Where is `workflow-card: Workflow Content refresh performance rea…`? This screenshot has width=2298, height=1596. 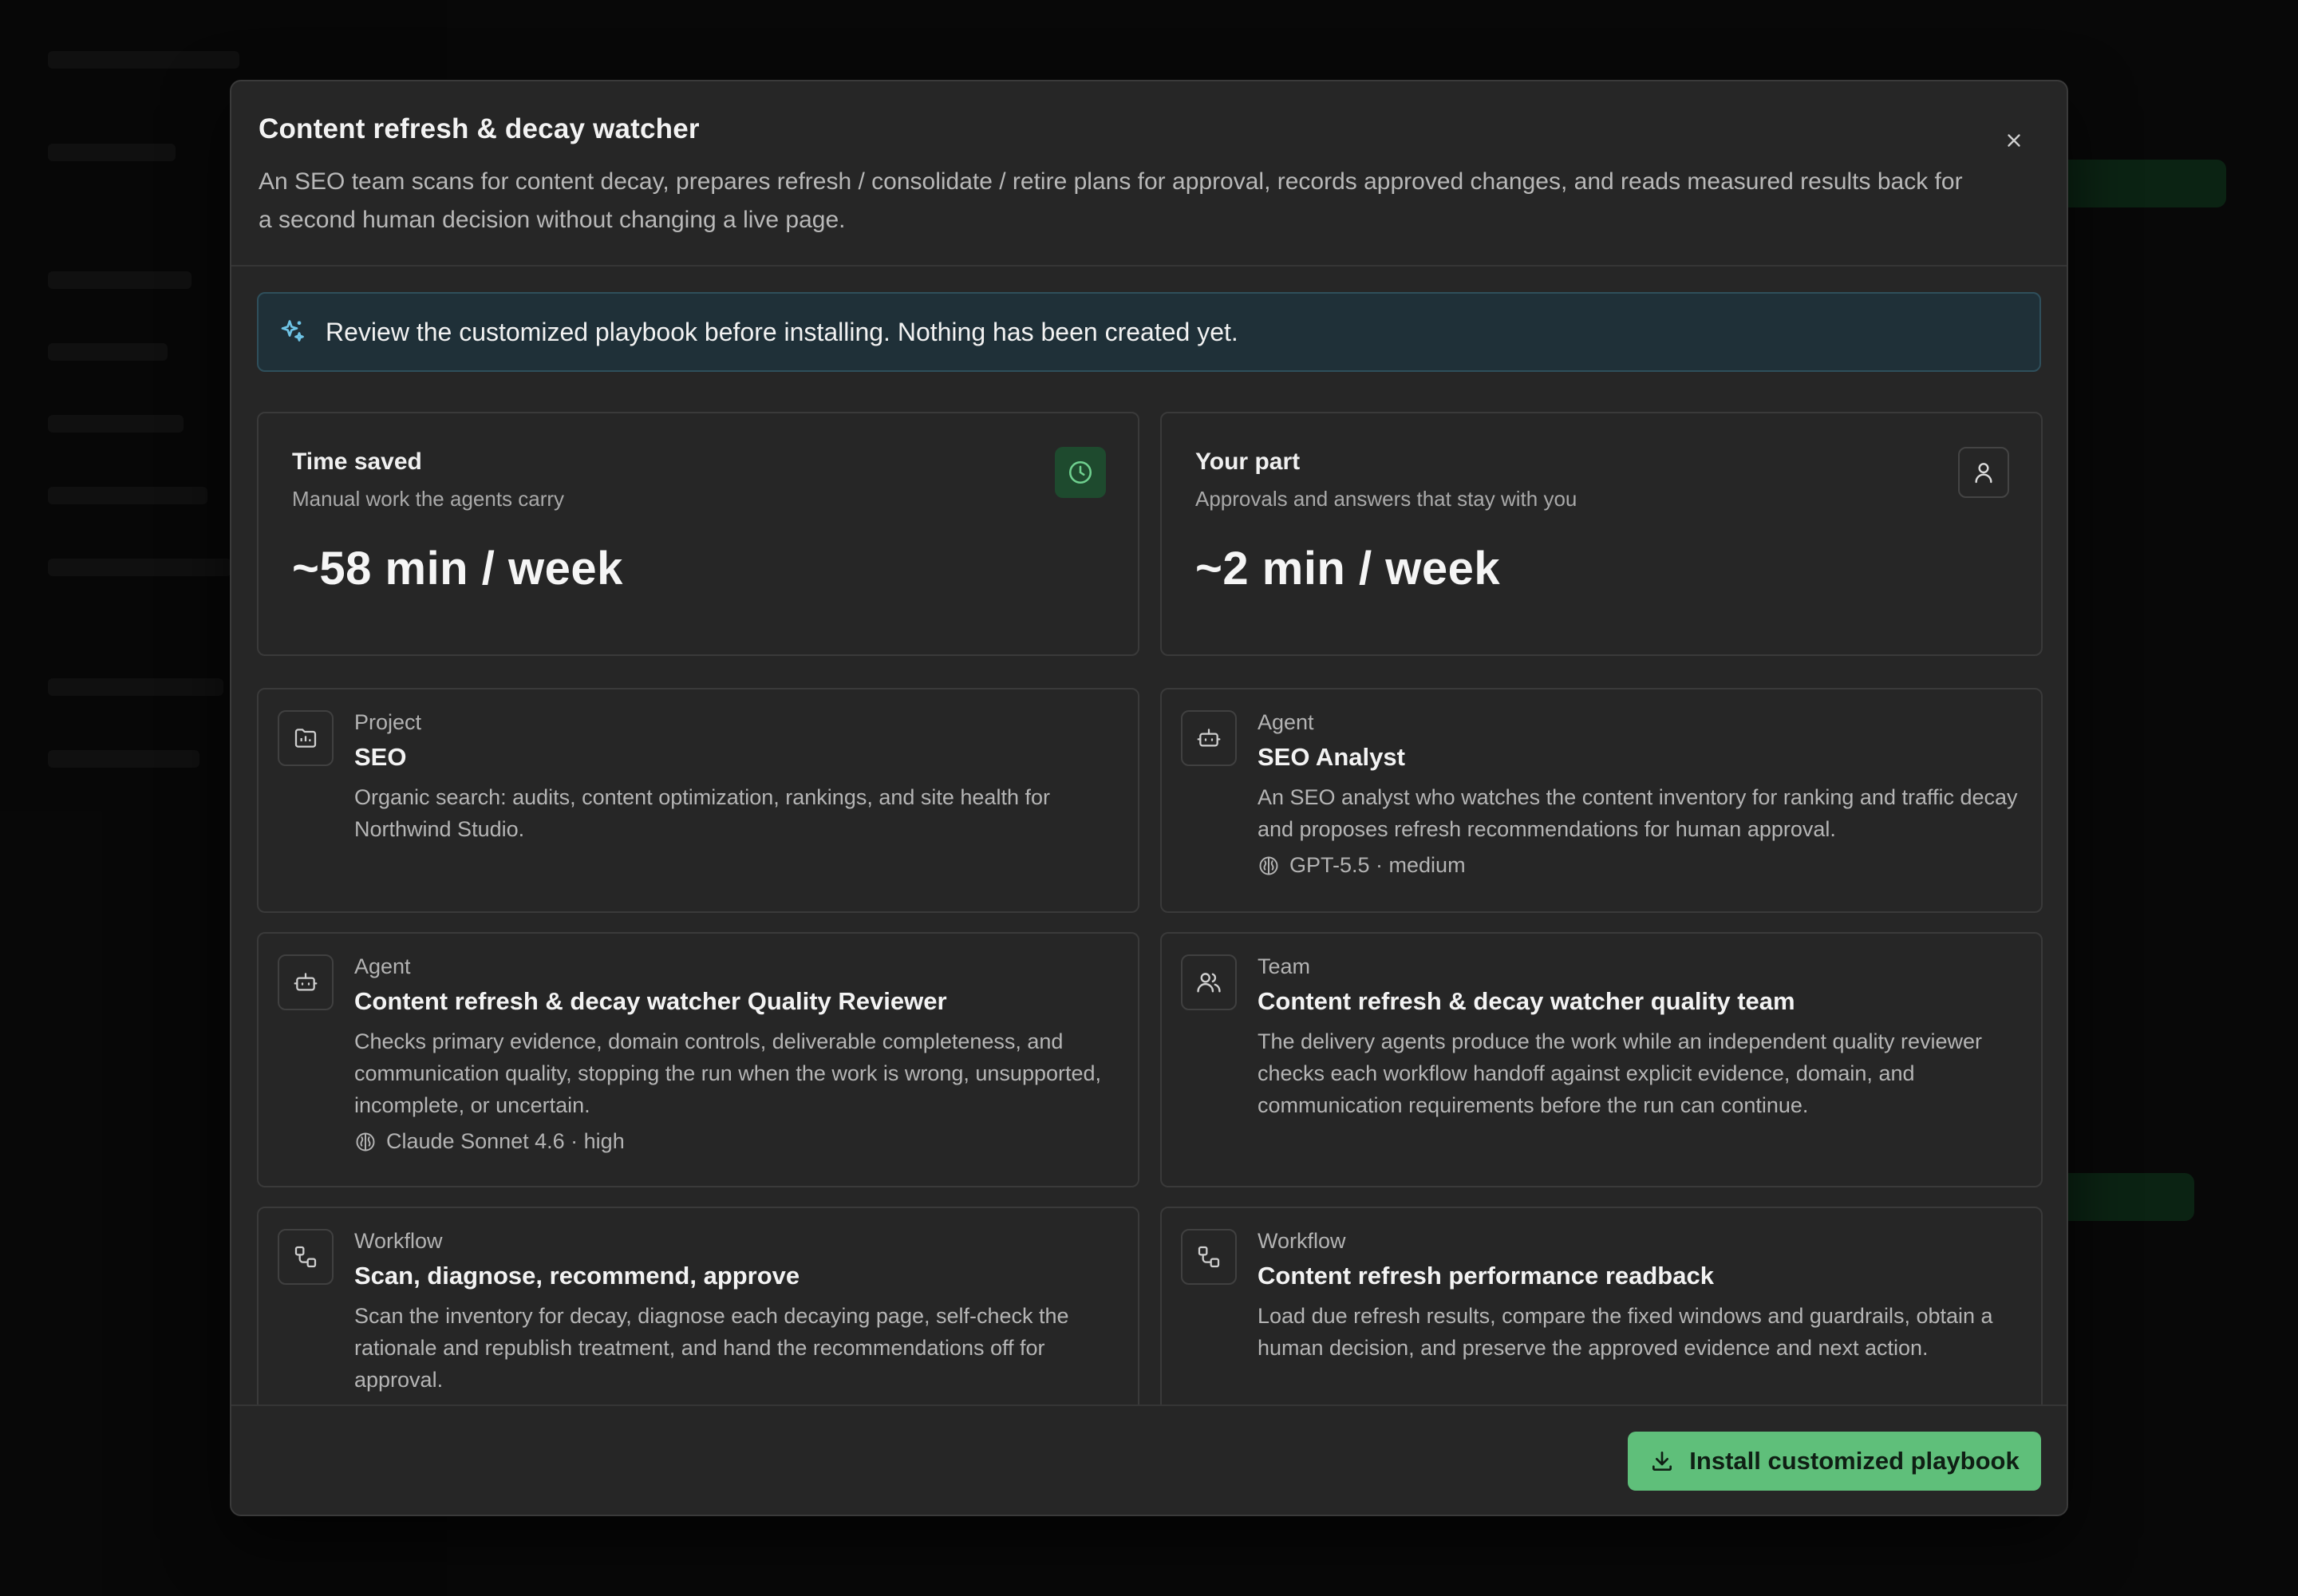 workflow-card: Workflow Content refresh performance rea… is located at coordinates (1601, 1318).